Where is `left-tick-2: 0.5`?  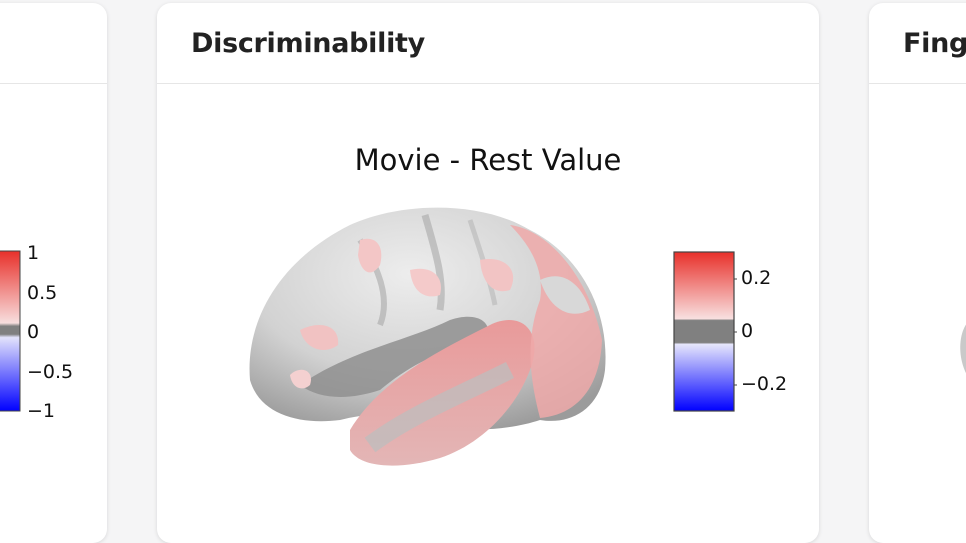
left-tick-2: 0.5 is located at coordinates (42, 293).